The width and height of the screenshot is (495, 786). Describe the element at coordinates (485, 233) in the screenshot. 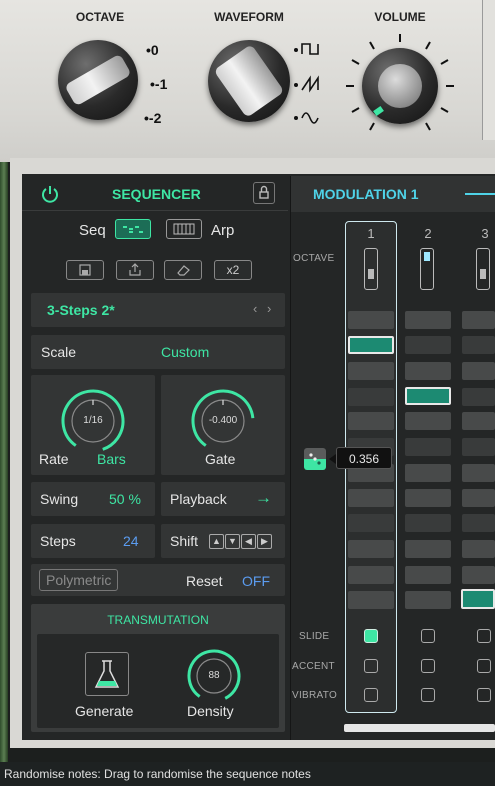

I see `column-number-3: 3` at that location.